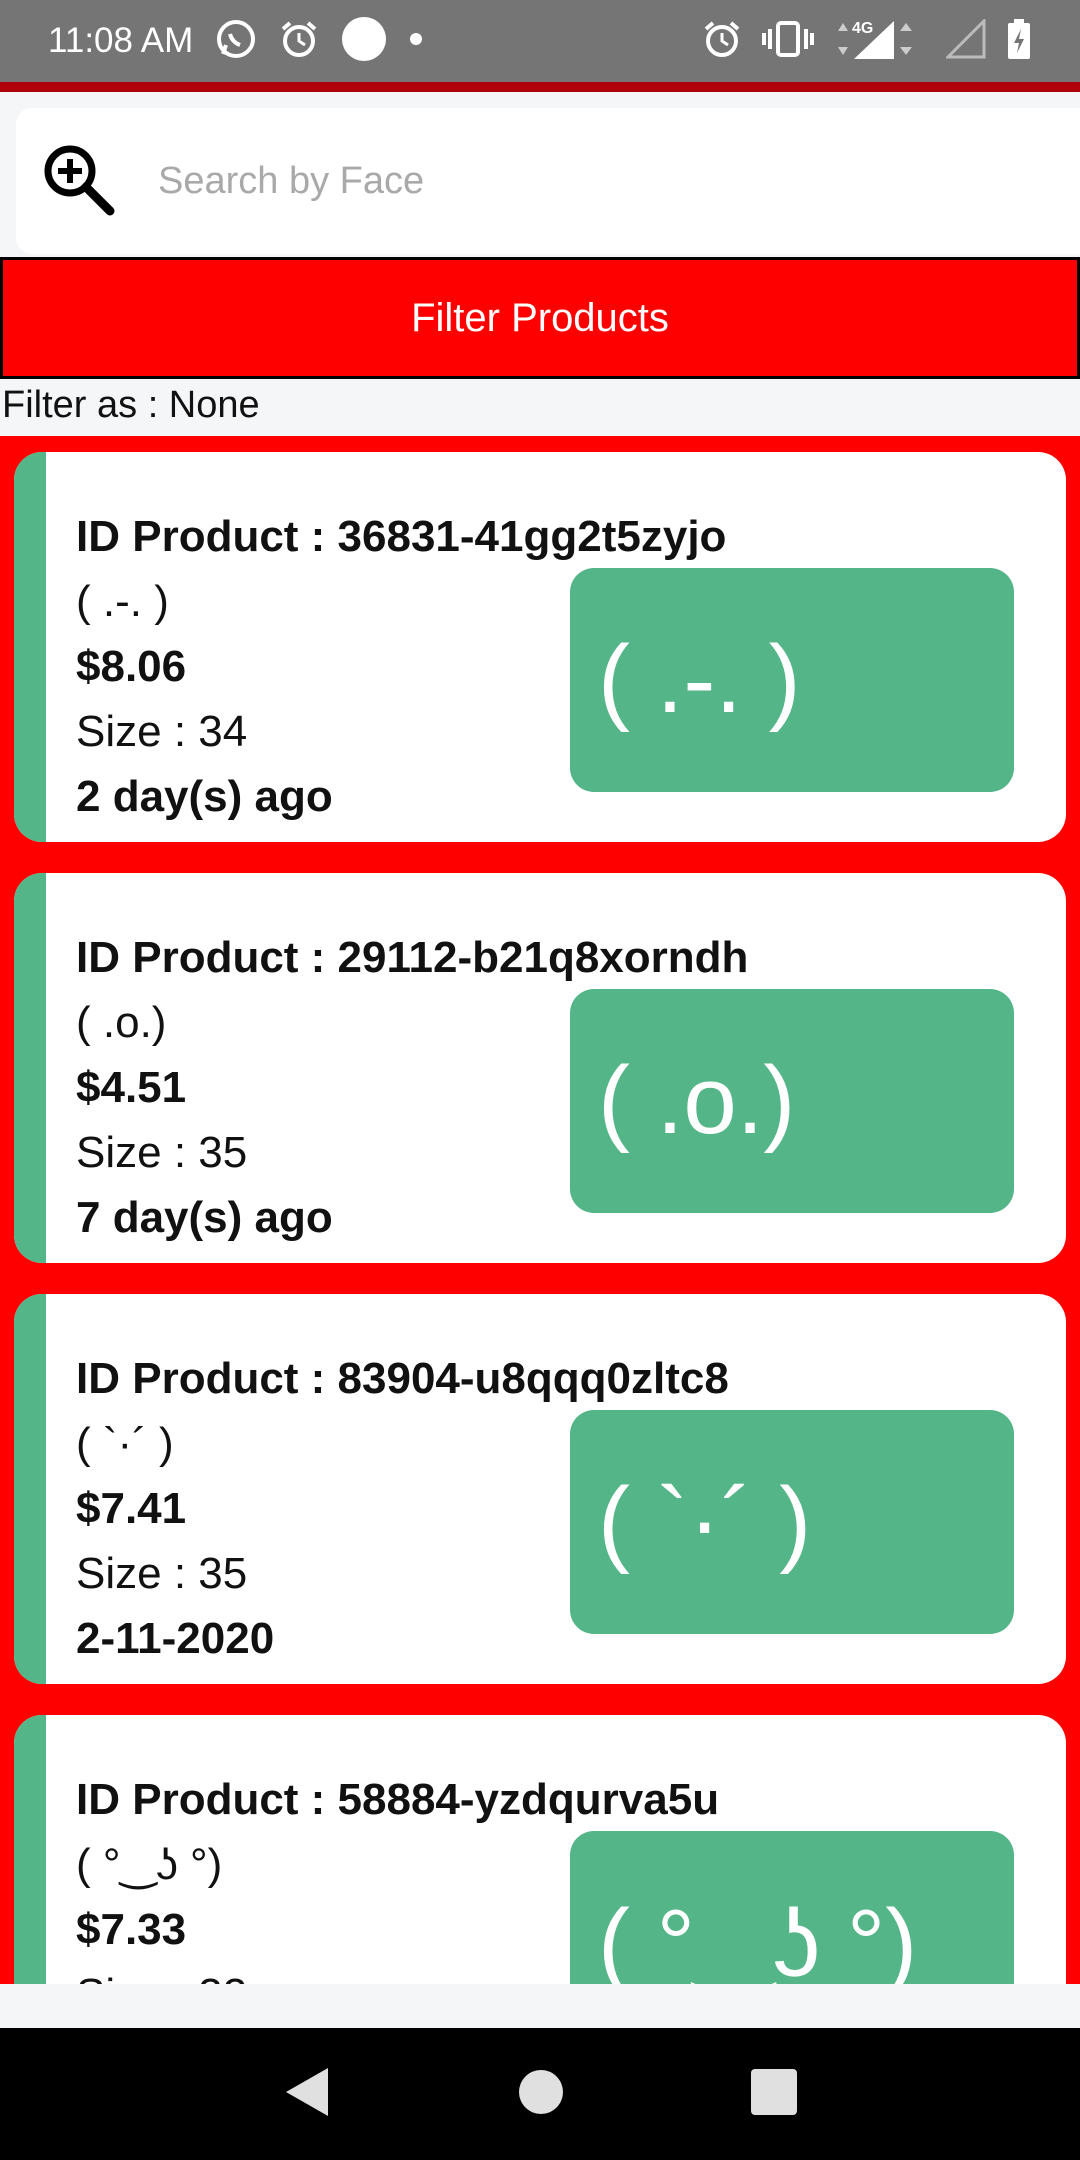  Describe the element at coordinates (792, 1907) in the screenshot. I see `face-preview: ( °‿ʖ °)` at that location.